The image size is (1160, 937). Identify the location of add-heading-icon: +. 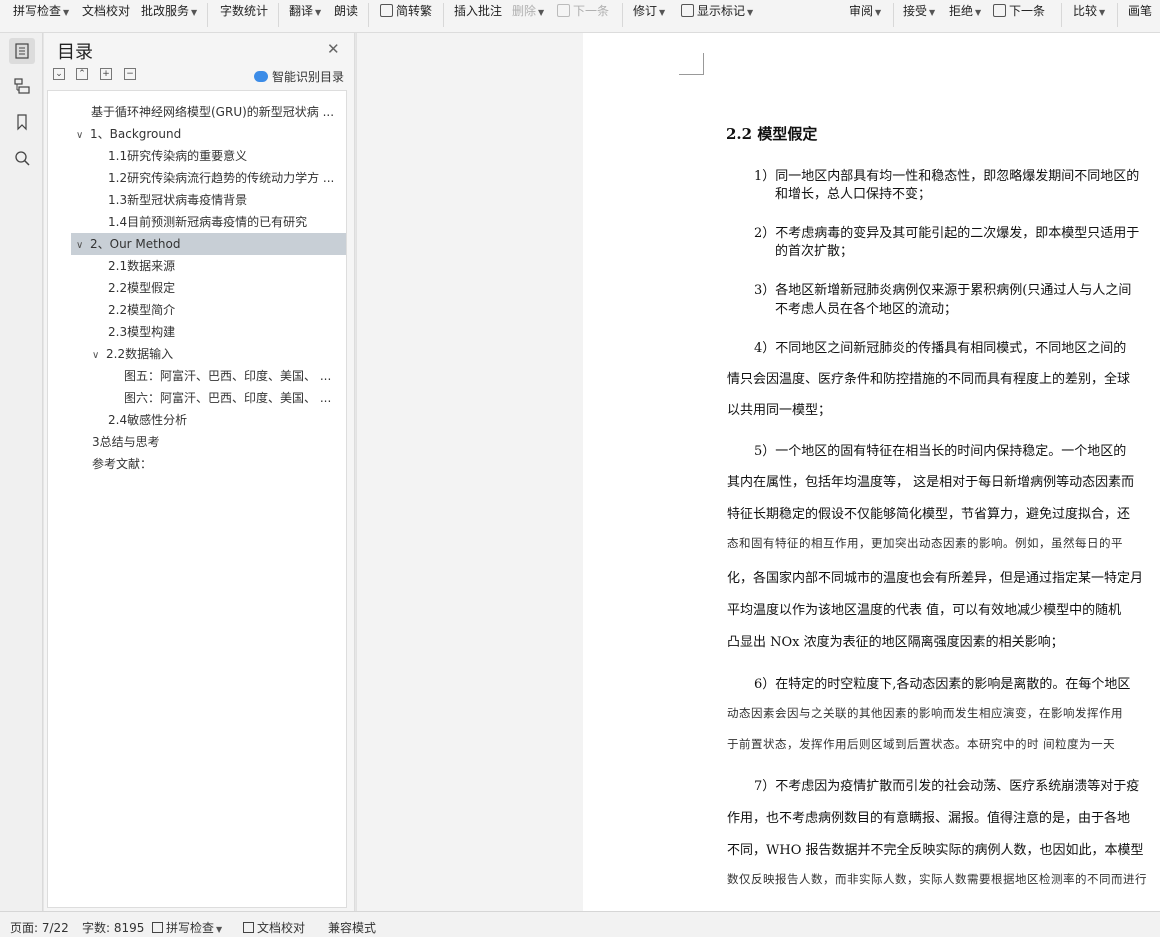
(106, 74).